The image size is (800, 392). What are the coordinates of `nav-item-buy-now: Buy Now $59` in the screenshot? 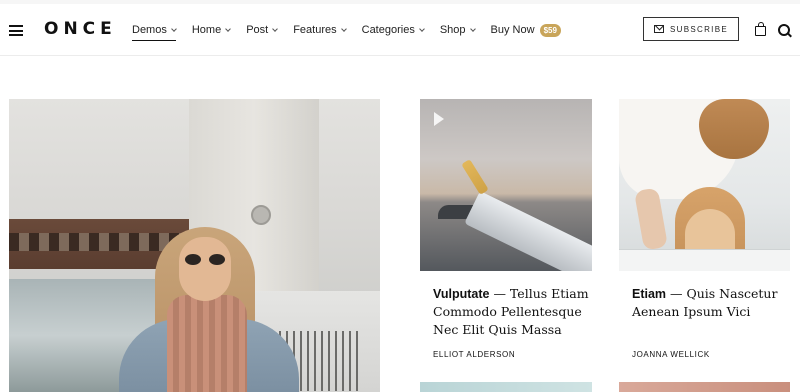 It's located at (526, 30).